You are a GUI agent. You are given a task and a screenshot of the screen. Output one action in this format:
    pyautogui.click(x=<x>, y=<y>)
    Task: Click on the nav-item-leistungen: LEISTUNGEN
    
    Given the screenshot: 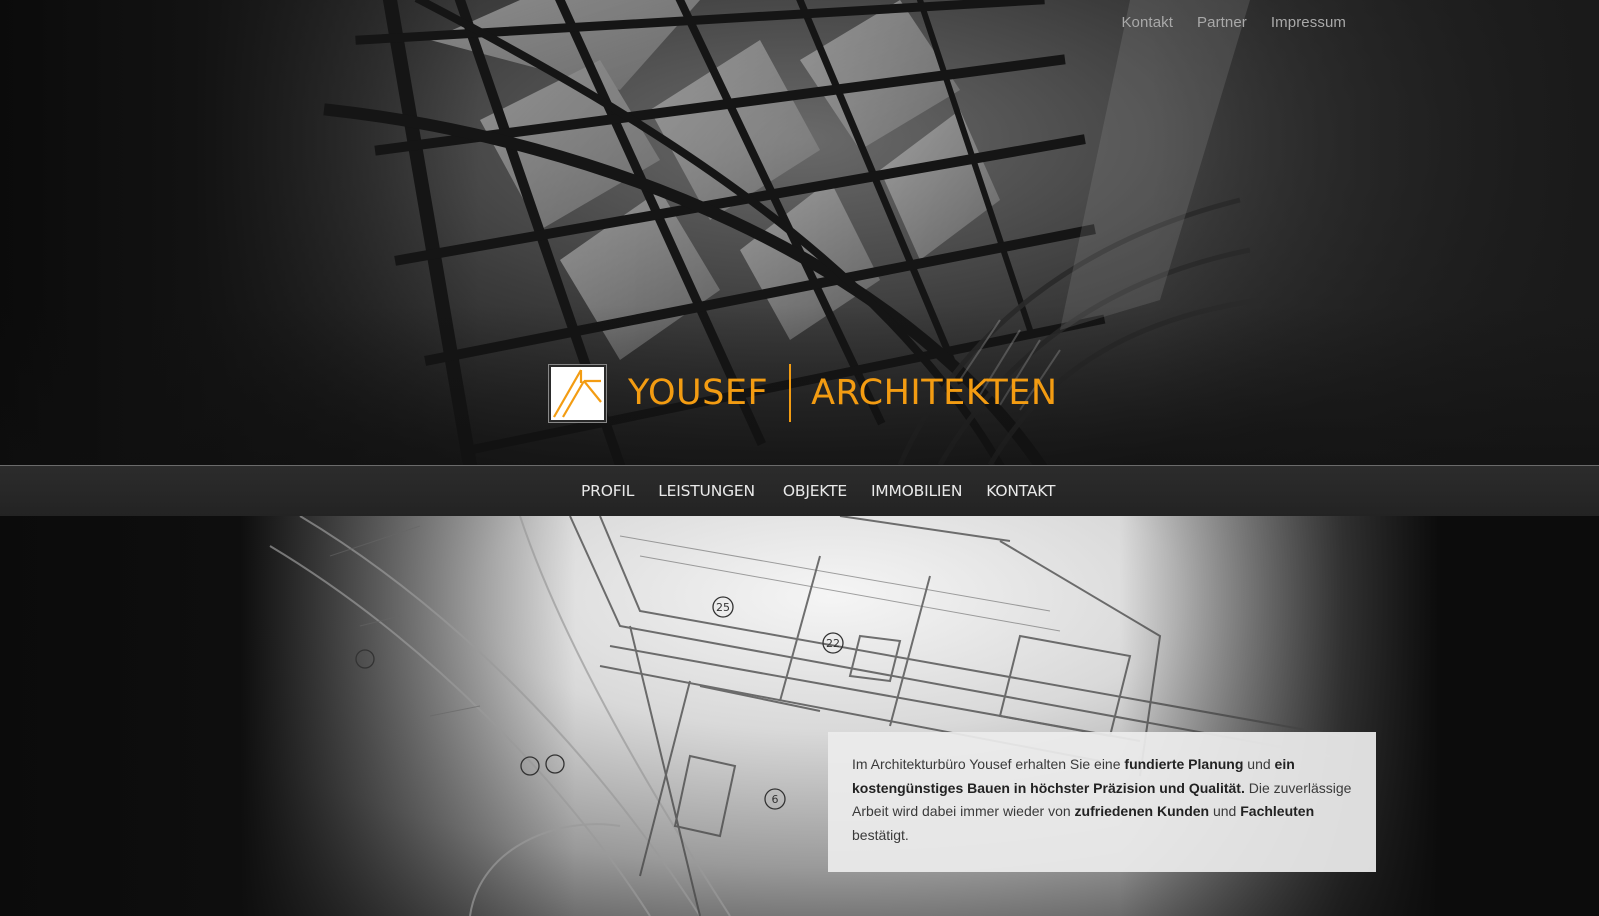 What is the action you would take?
    pyautogui.click(x=706, y=491)
    